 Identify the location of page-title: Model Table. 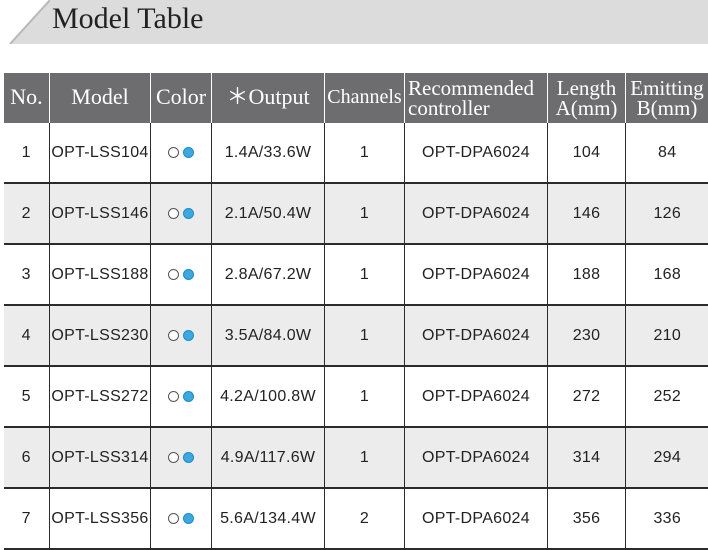
(127, 19).